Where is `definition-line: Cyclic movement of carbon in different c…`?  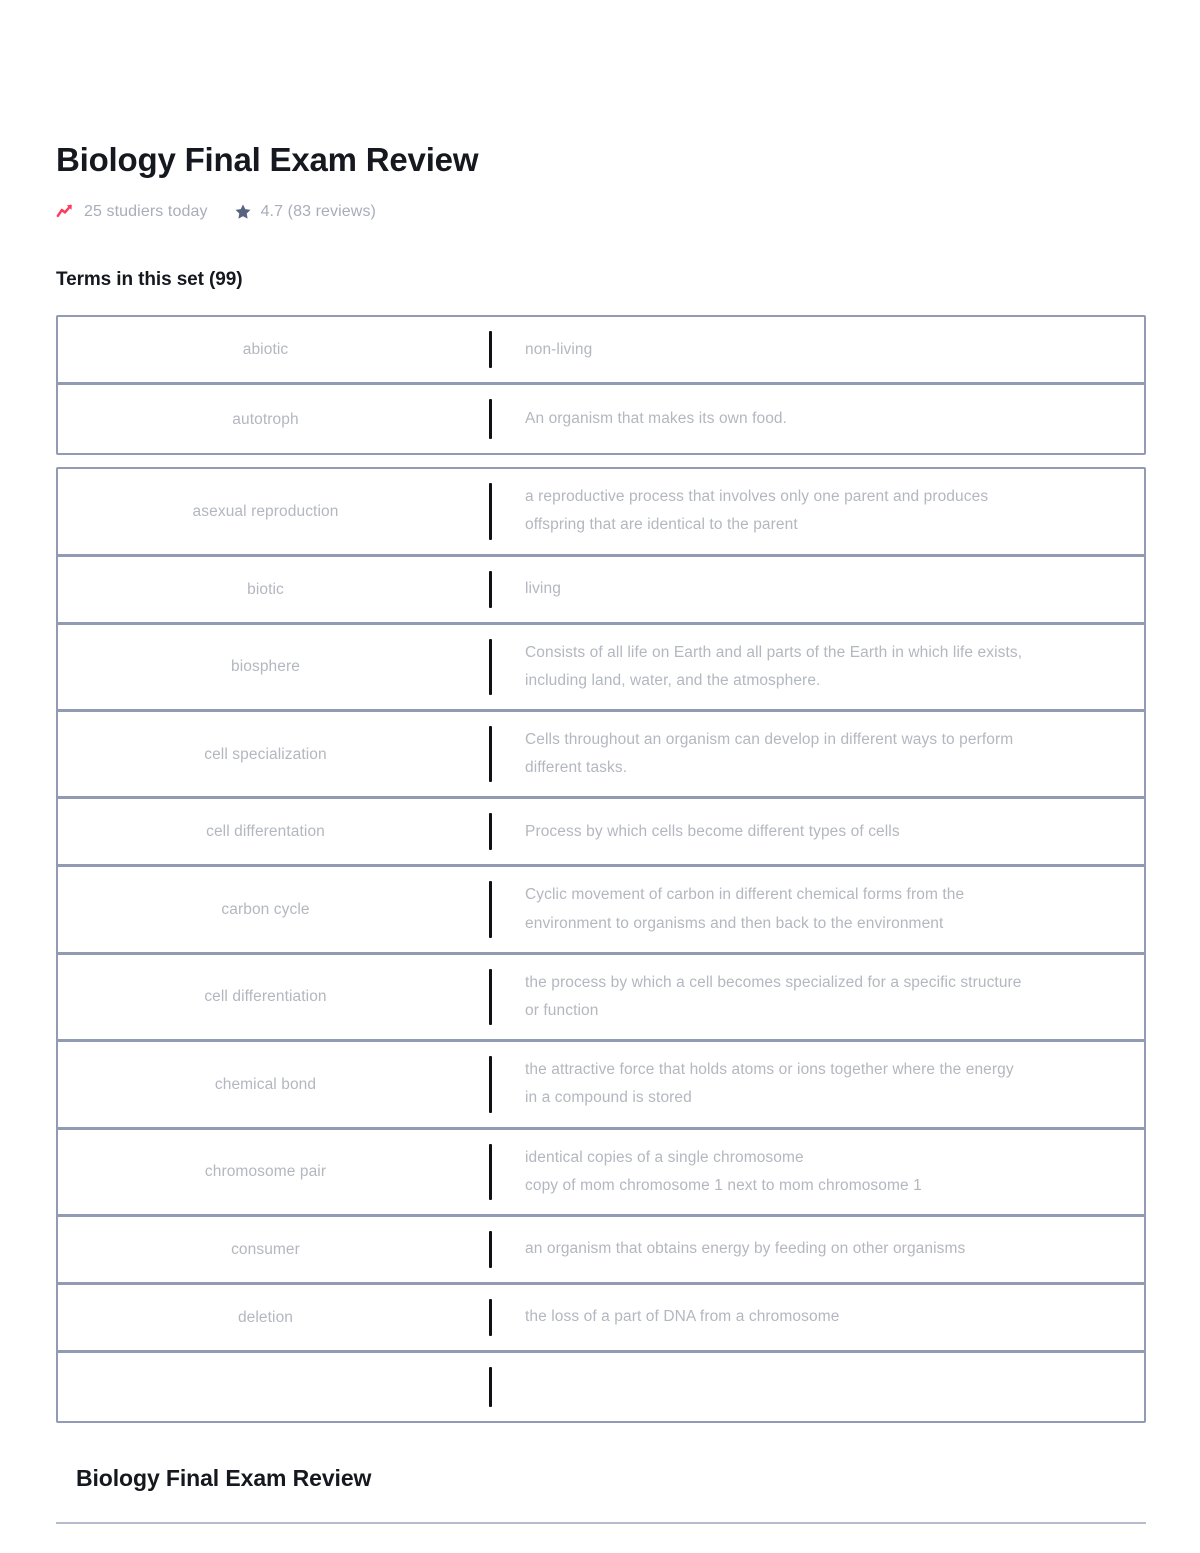 definition-line: Cyclic movement of carbon in different c… is located at coordinates (745, 895).